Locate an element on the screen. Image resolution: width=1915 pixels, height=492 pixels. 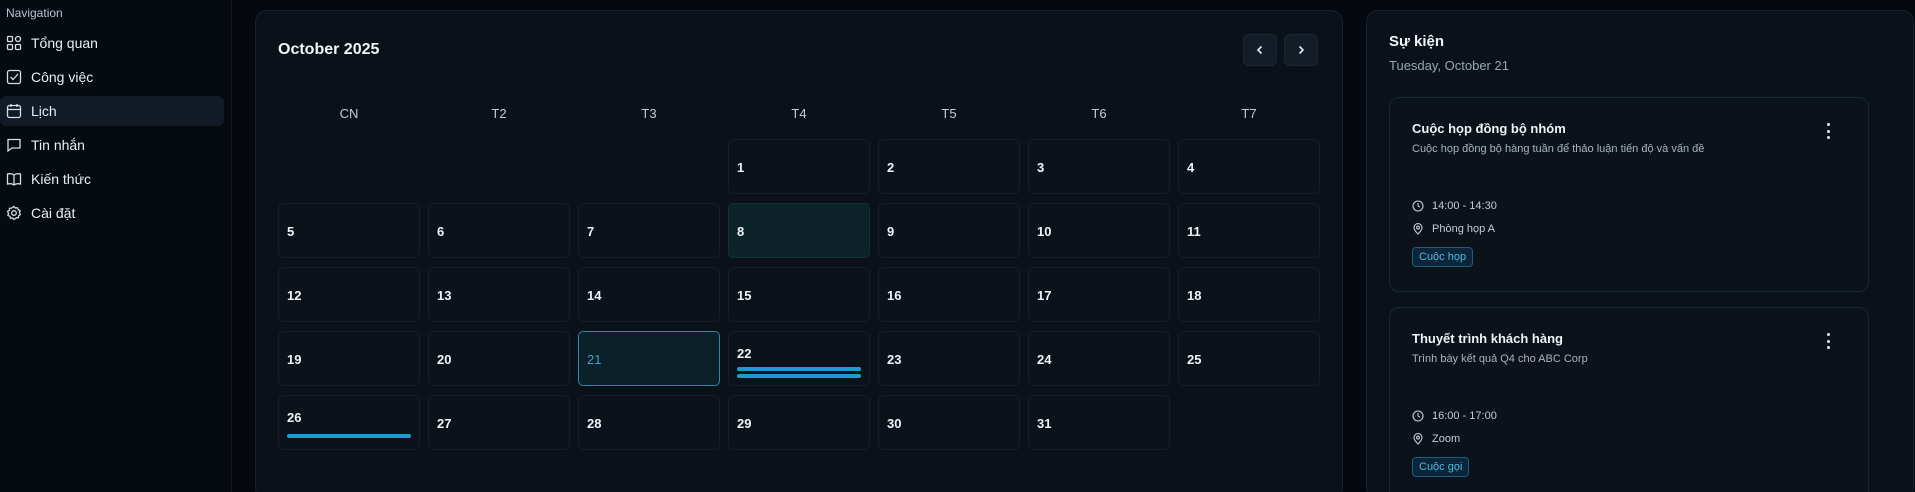
sidebar-item-overview: Tổng quan is located at coordinates (112, 43).